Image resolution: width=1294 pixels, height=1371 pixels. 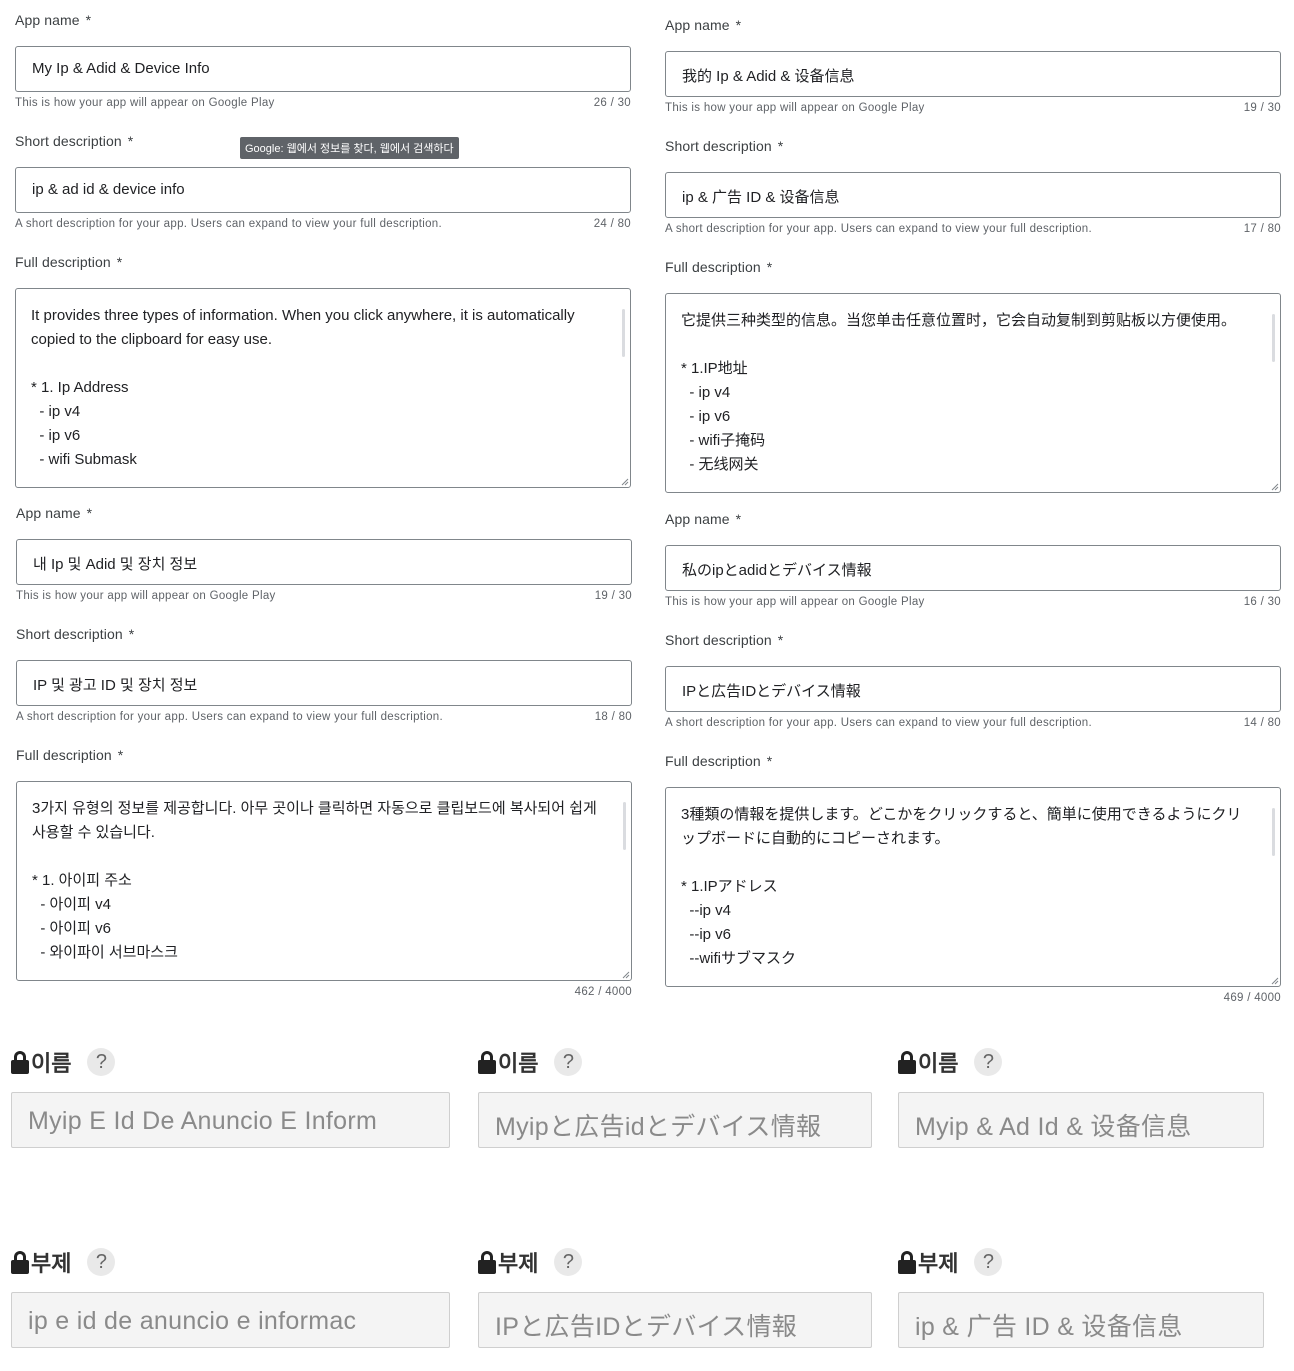 What do you see at coordinates (771, 691) in the screenshot?
I see `short-description-value: IPと広告IDとデバイス情報` at bounding box center [771, 691].